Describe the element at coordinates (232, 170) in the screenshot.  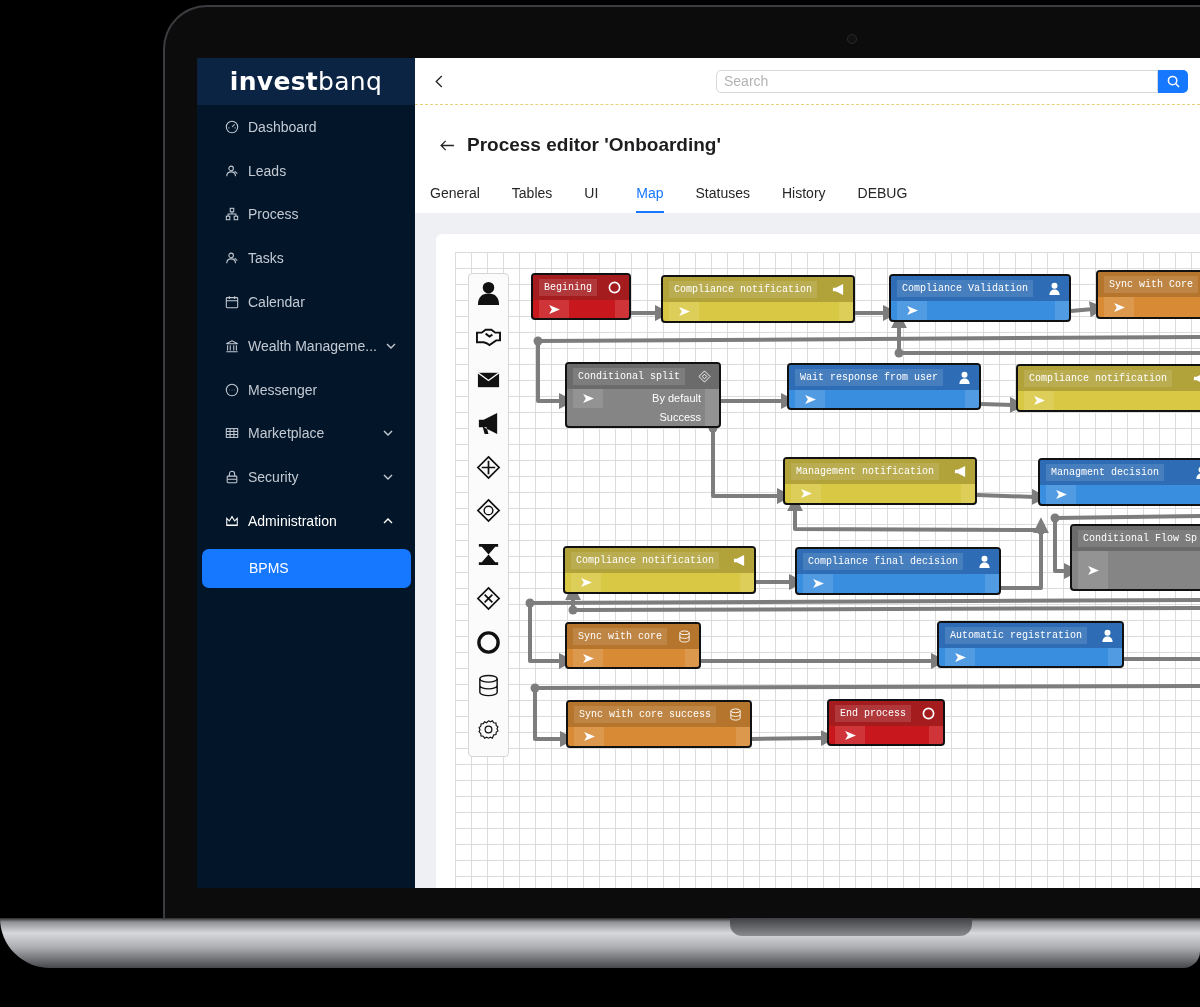
I see `users-icon` at that location.